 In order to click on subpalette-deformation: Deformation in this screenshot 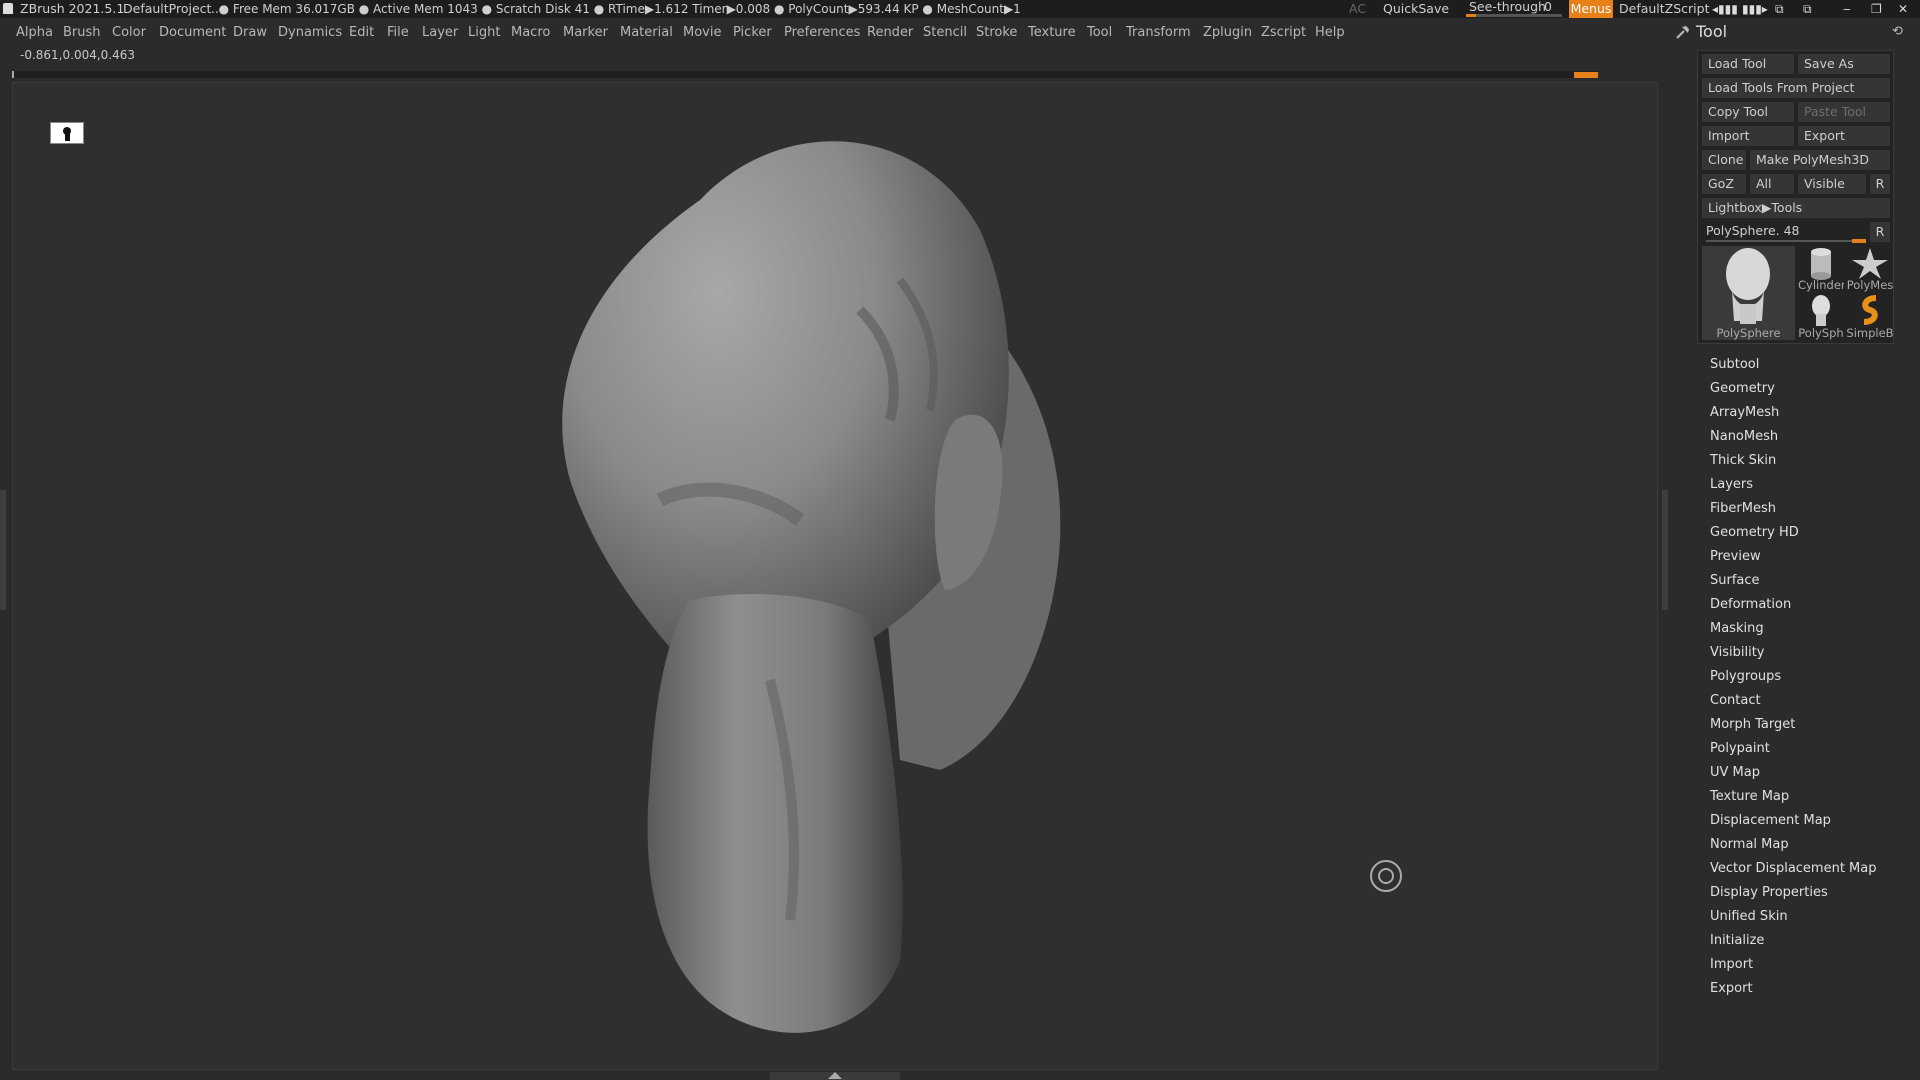, I will do `click(1810, 607)`.